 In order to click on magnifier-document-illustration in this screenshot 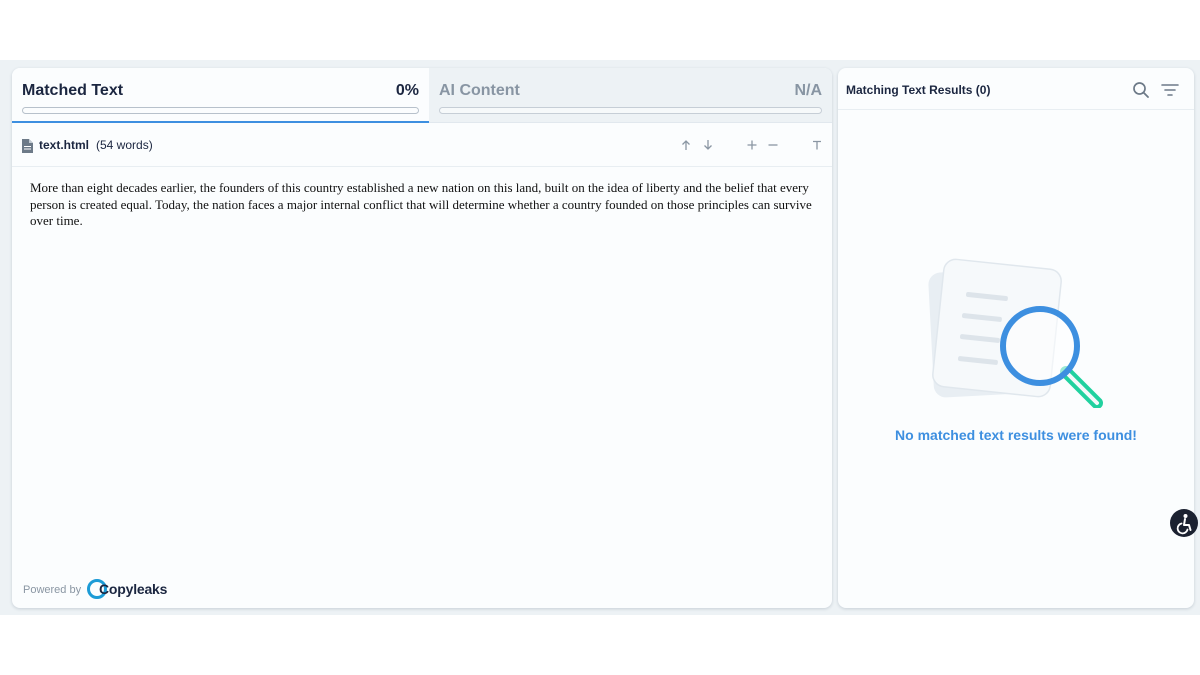, I will do `click(1015, 333)`.